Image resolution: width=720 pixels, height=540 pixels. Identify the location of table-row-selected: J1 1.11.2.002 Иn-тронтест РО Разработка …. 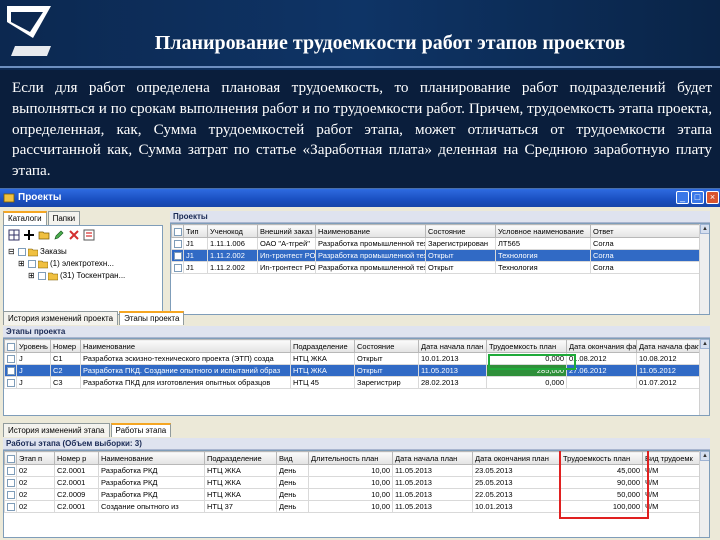
(435, 255).